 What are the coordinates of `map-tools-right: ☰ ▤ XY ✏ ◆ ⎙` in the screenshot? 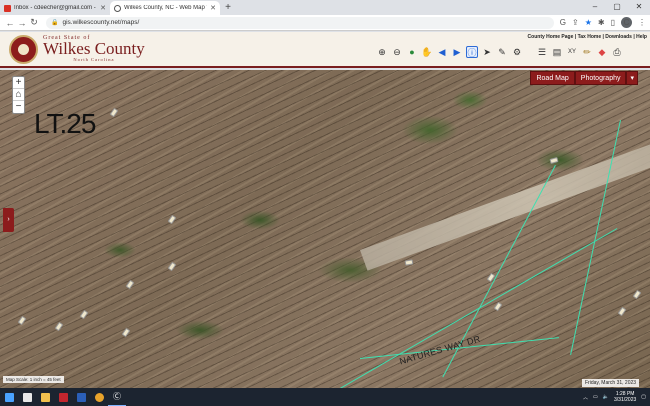 It's located at (579, 52).